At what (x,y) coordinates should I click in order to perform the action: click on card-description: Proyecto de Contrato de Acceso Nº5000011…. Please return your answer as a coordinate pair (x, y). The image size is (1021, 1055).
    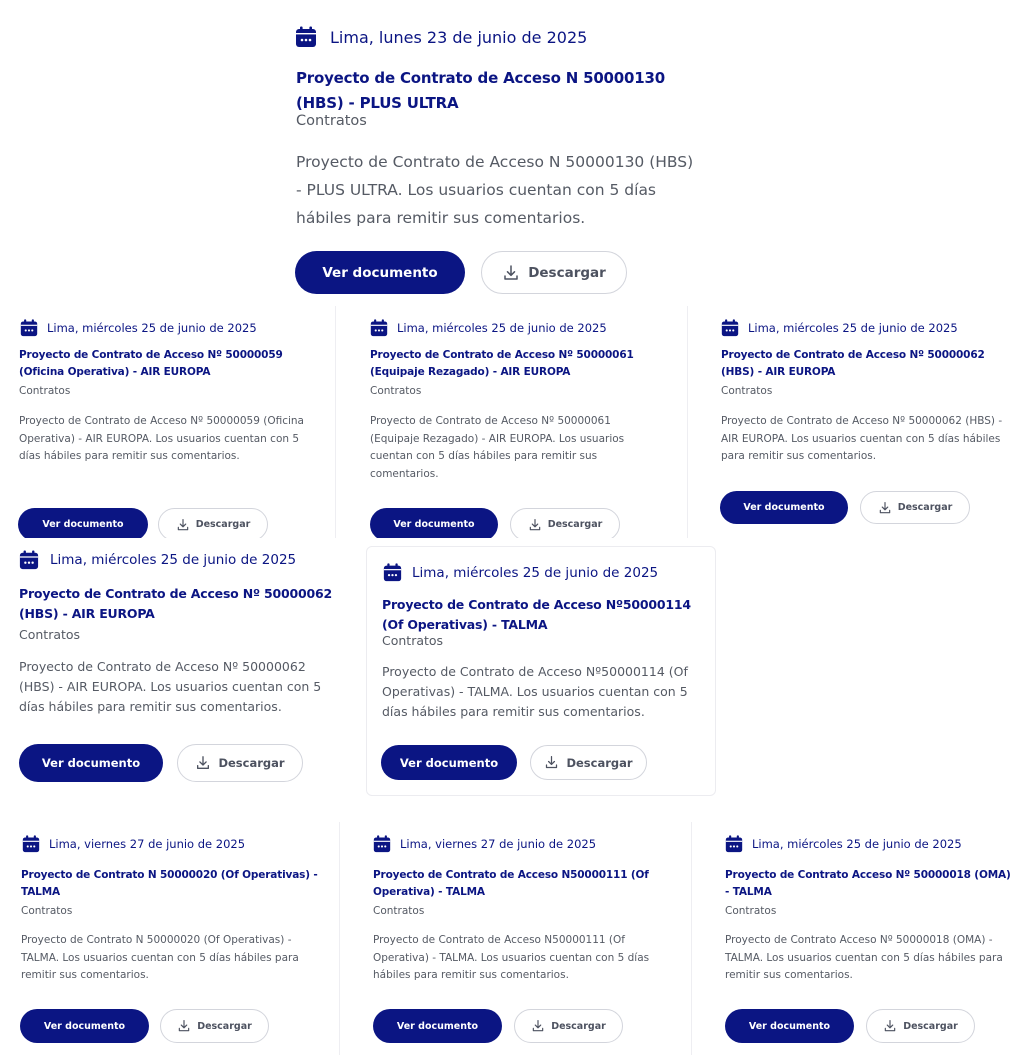
    Looking at the image, I should click on (535, 691).